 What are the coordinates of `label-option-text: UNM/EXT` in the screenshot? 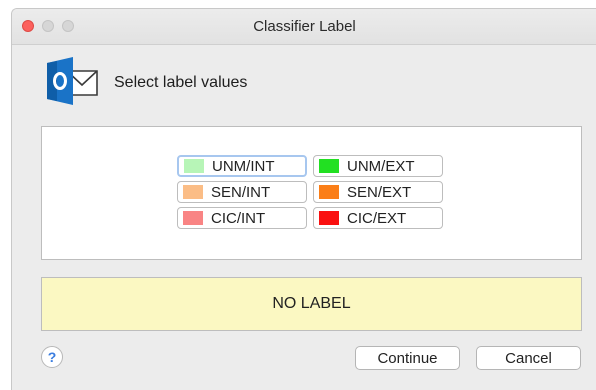 It's located at (381, 166).